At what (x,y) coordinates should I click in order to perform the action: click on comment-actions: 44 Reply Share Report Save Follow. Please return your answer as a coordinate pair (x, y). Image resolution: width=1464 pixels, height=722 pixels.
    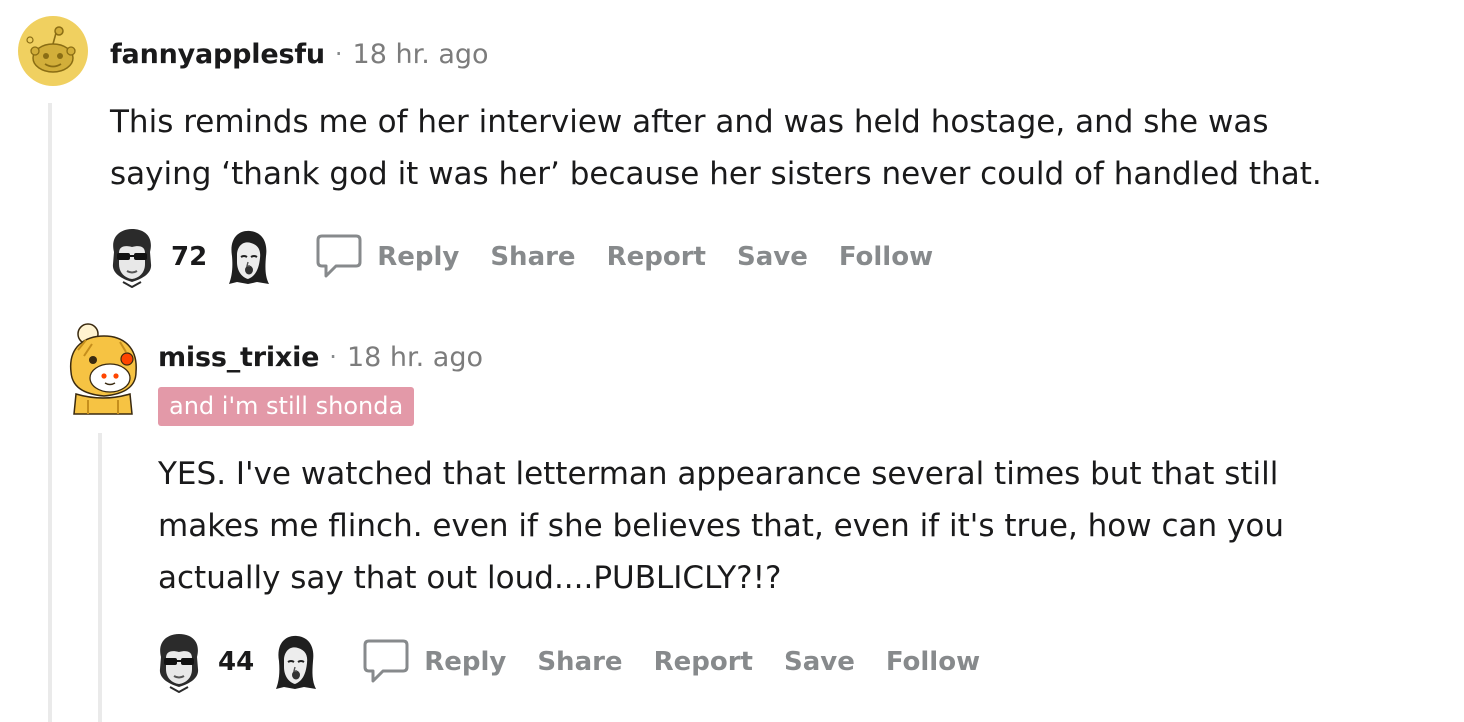
    Looking at the image, I should click on (581, 662).